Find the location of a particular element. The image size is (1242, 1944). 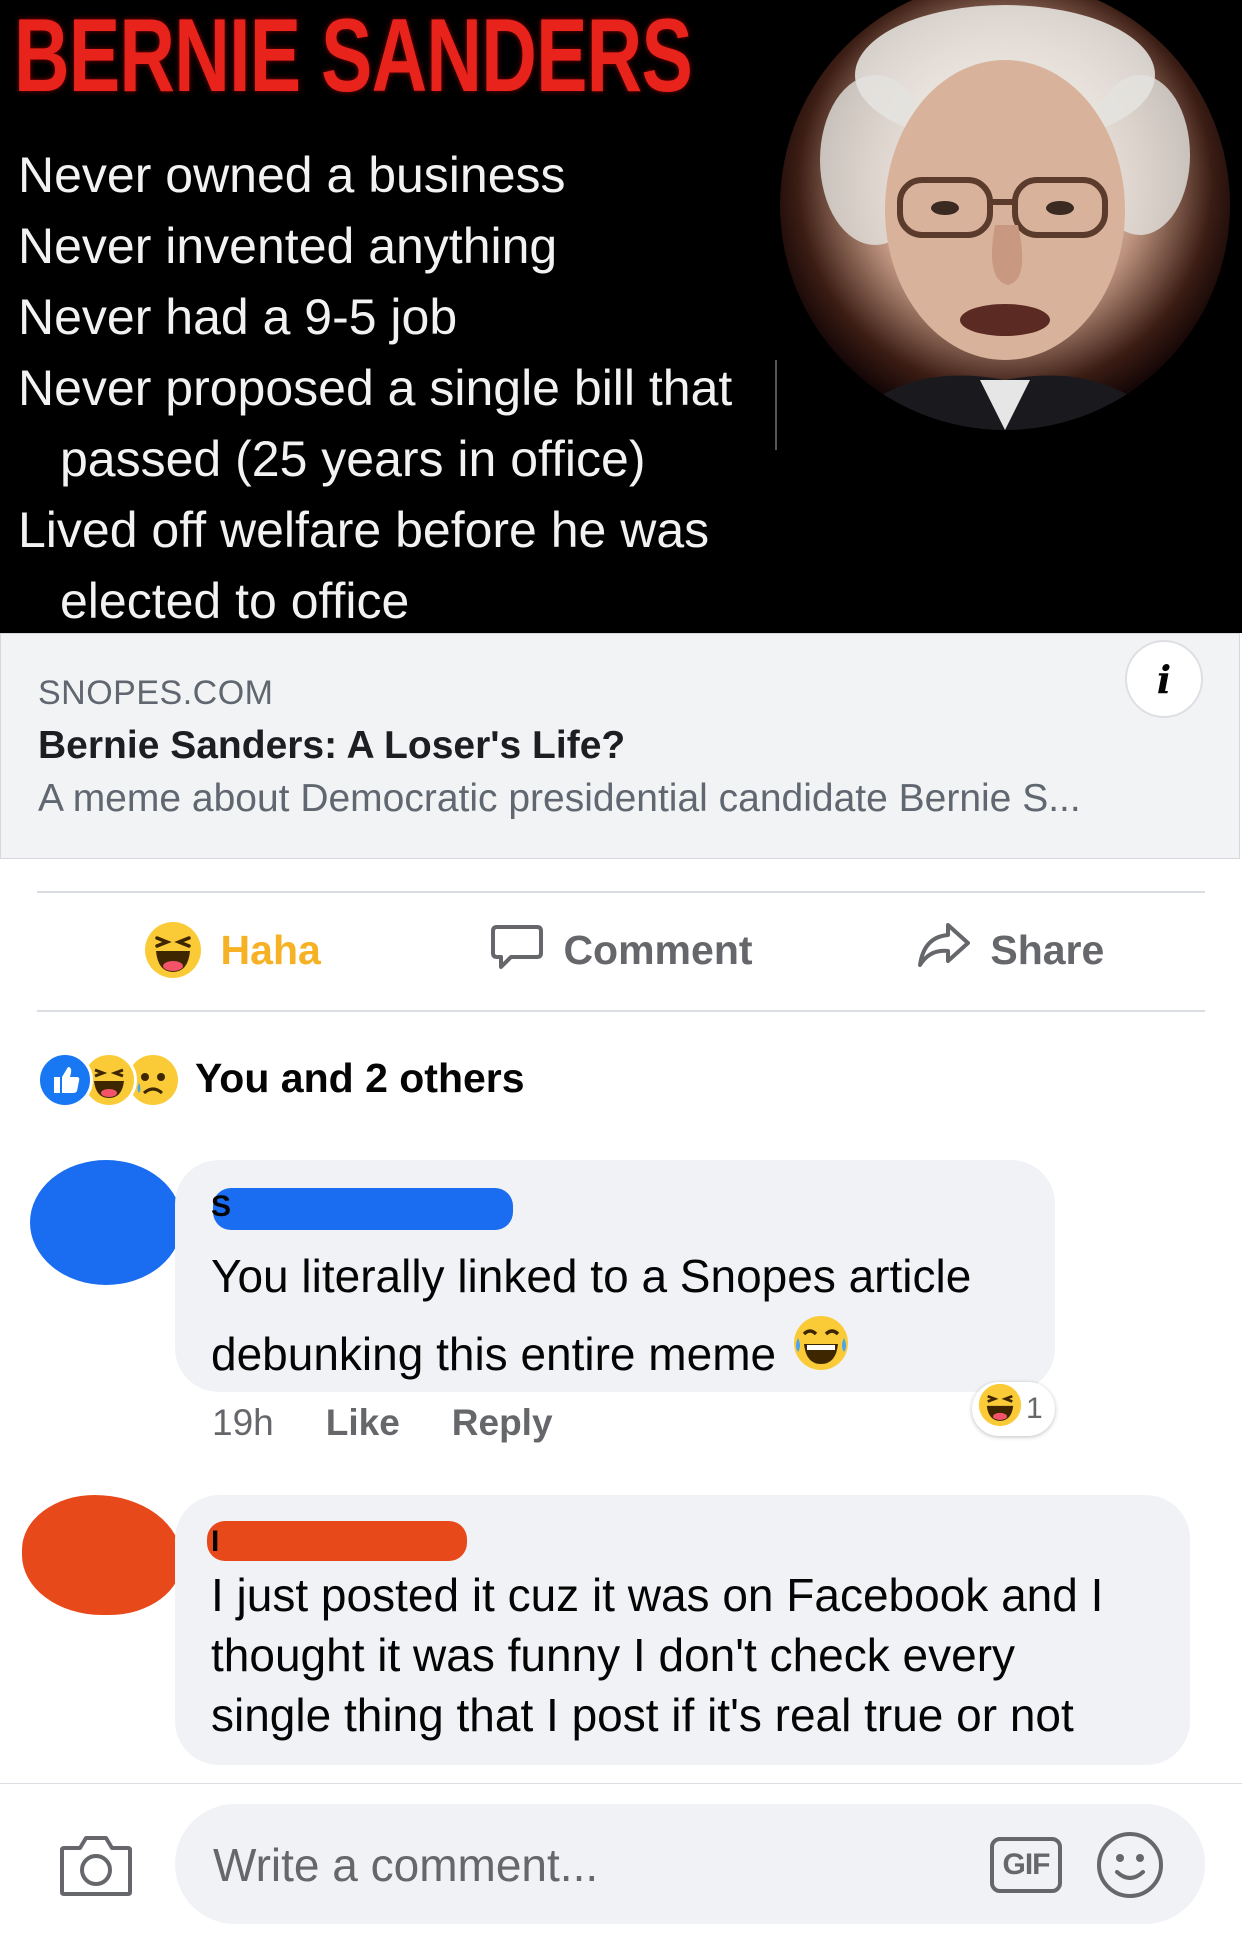

haha-label: Haha is located at coordinates (270, 949).